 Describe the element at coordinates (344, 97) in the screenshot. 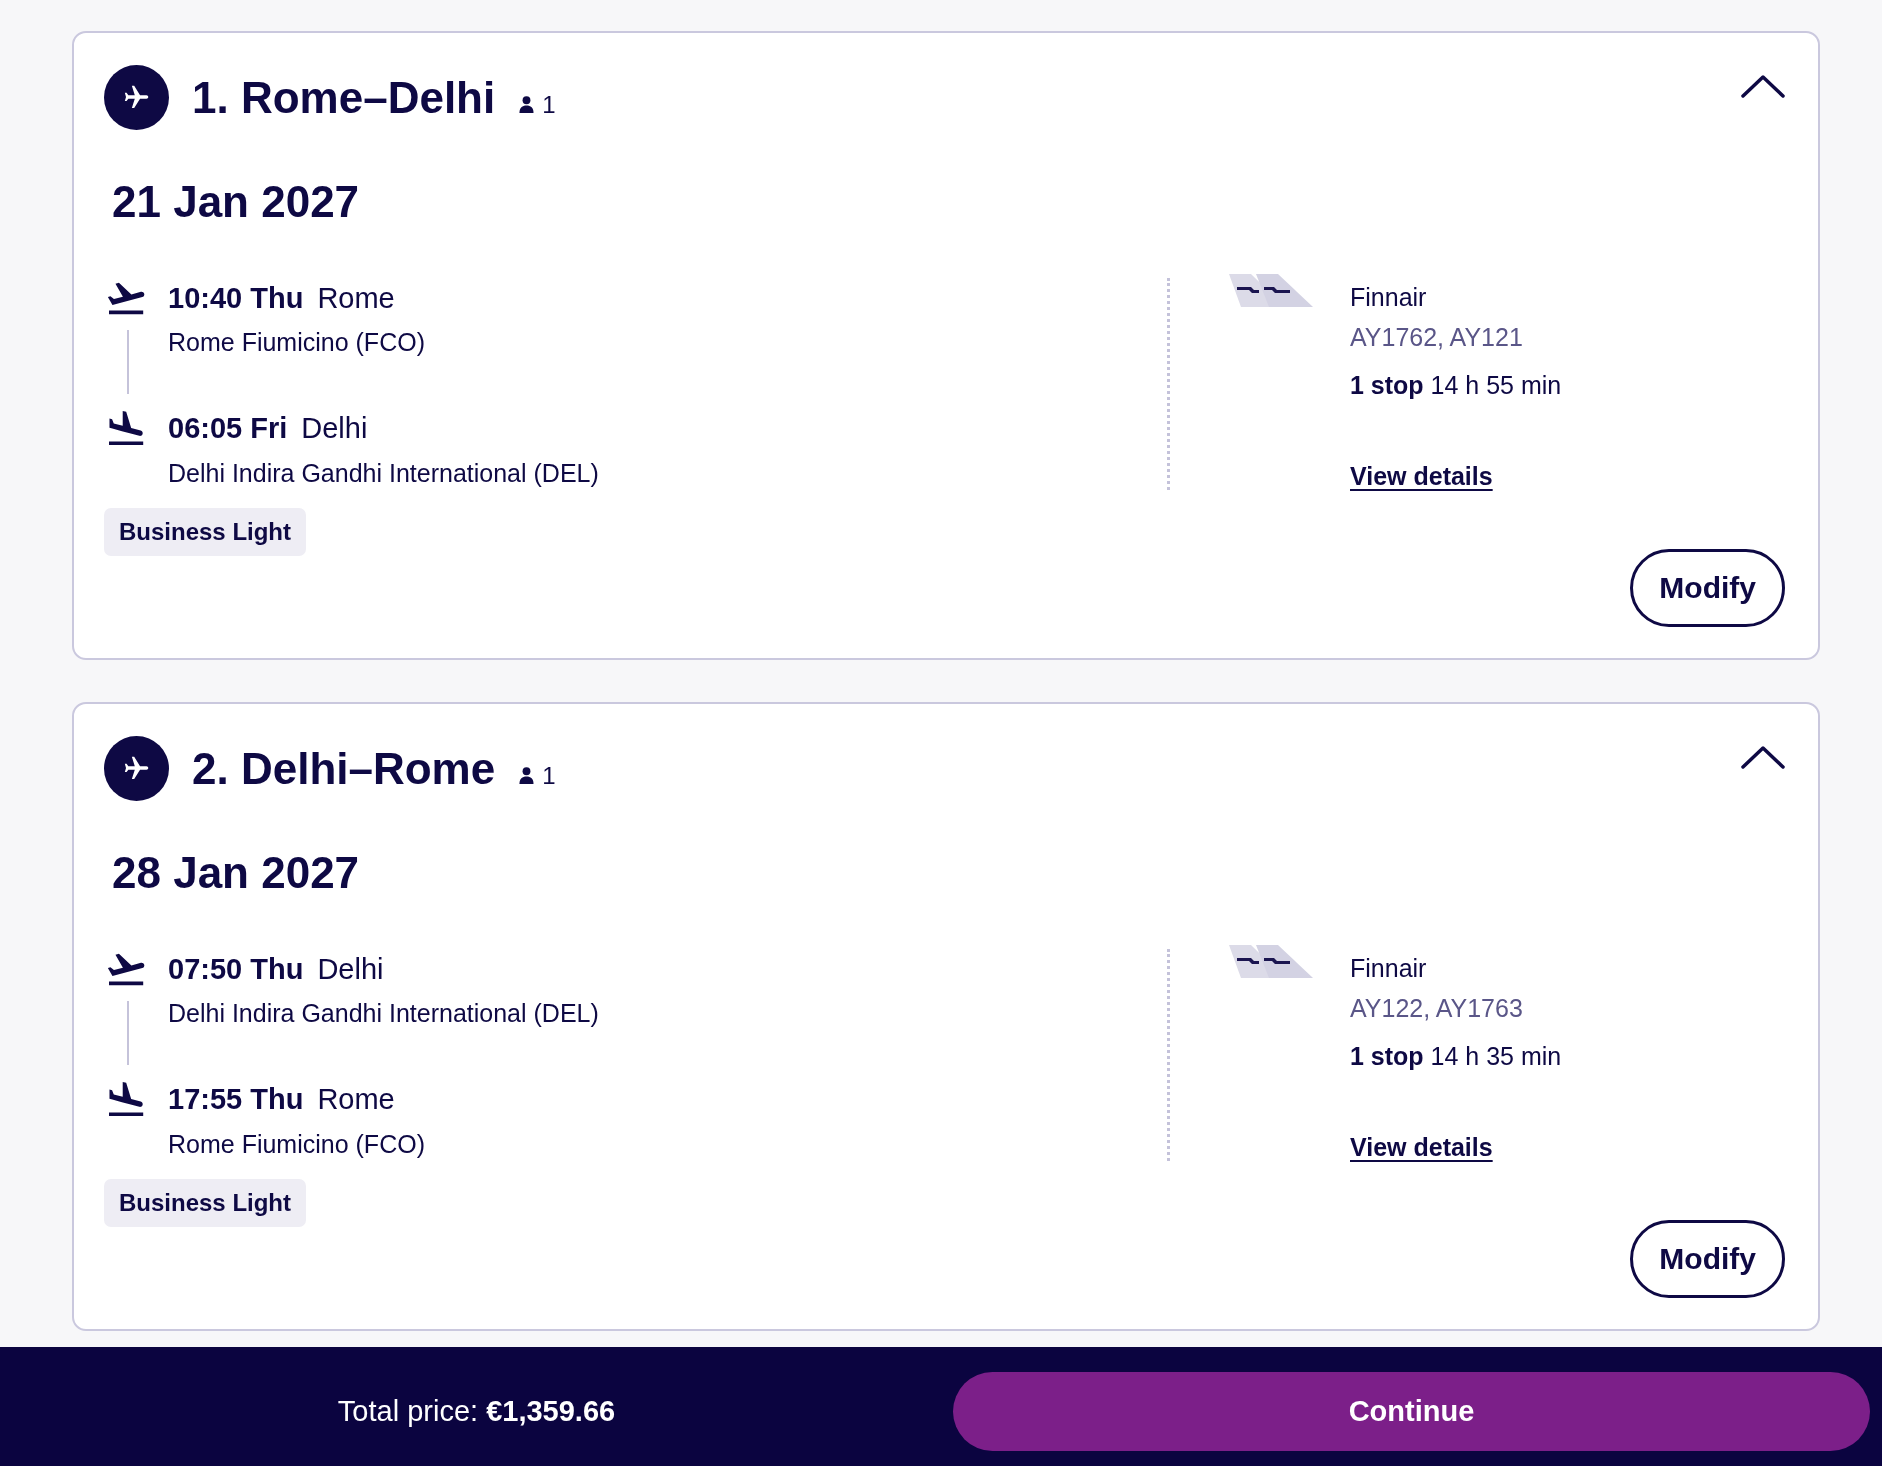

I see `flight-title: 1. Rome–Delhi` at that location.